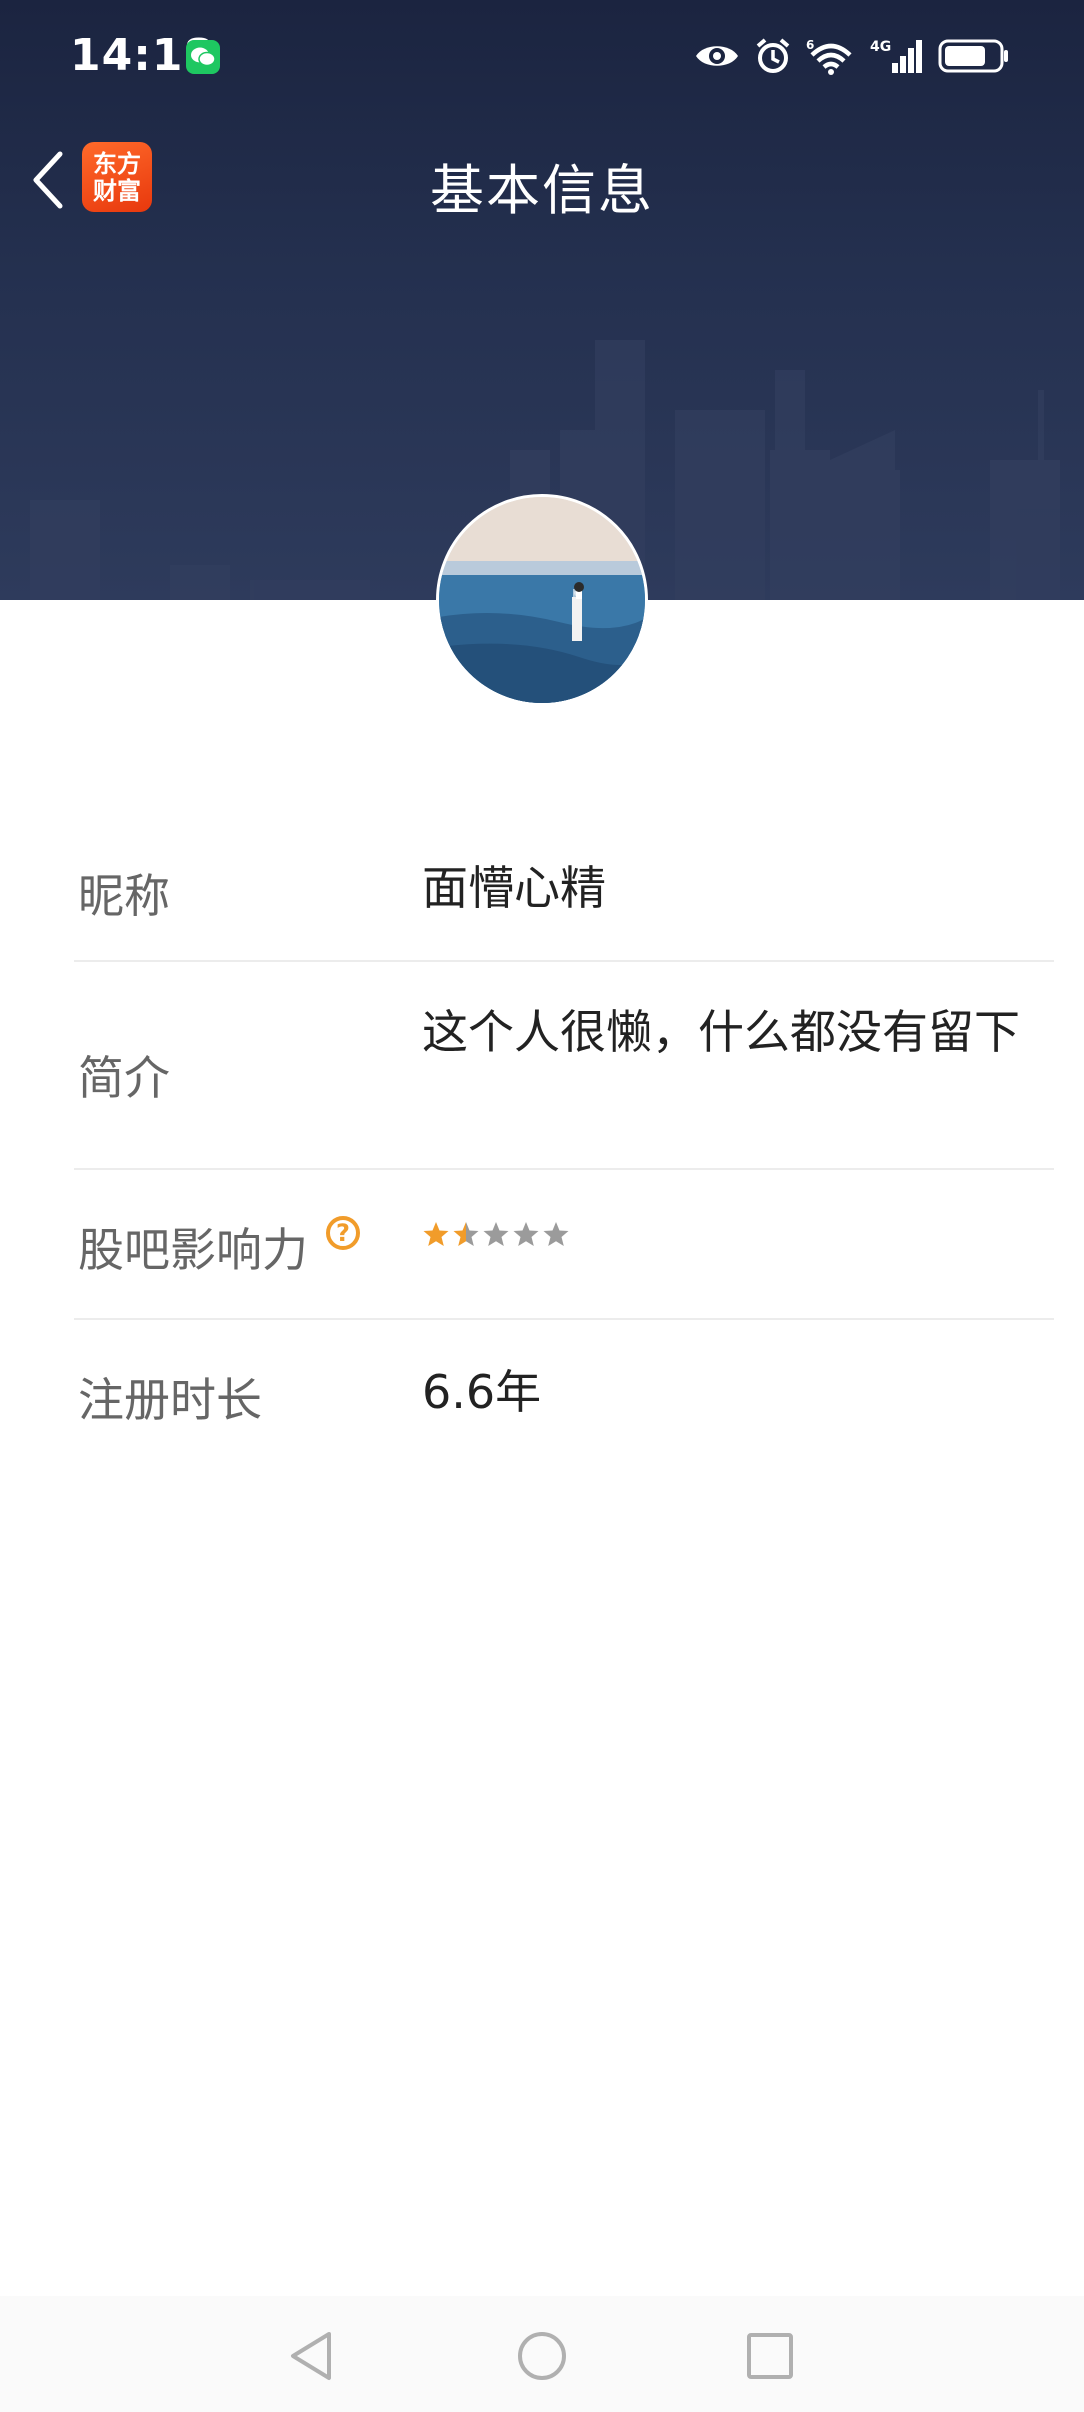 This screenshot has width=1084, height=2412. Describe the element at coordinates (564, 1395) in the screenshot. I see `register-row: 注册时长 6.6年` at that location.